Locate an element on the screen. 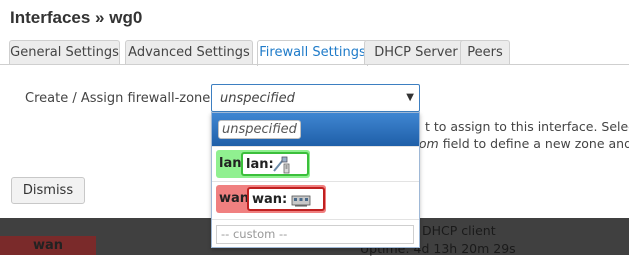 The image size is (629, 256). dropdown-option-lan: lan lan: is located at coordinates (315, 163).